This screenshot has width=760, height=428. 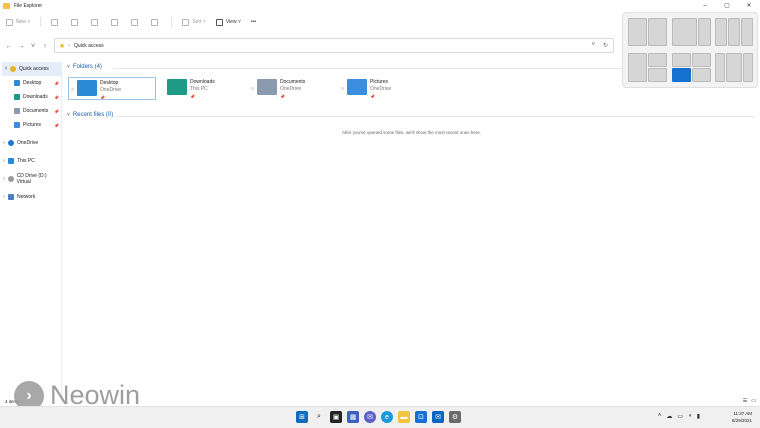 I want to click on desktop-icon, so click(x=17, y=83).